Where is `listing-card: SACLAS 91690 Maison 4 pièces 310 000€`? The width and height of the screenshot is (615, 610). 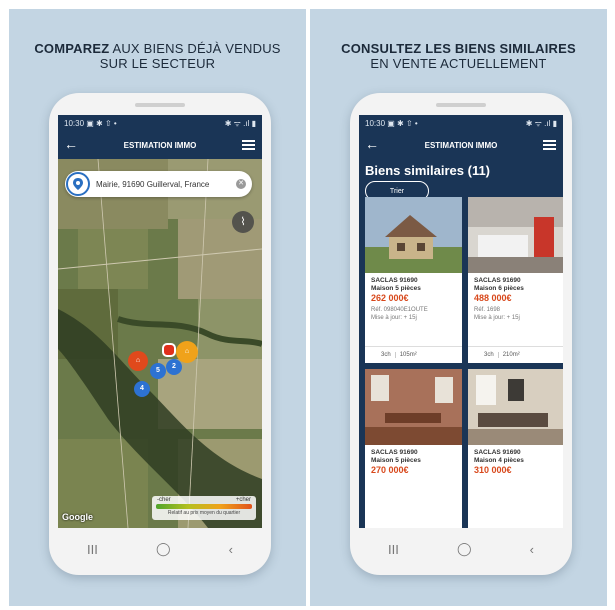 listing-card: SACLAS 91690 Maison 4 pièces 310 000€ is located at coordinates (515, 448).